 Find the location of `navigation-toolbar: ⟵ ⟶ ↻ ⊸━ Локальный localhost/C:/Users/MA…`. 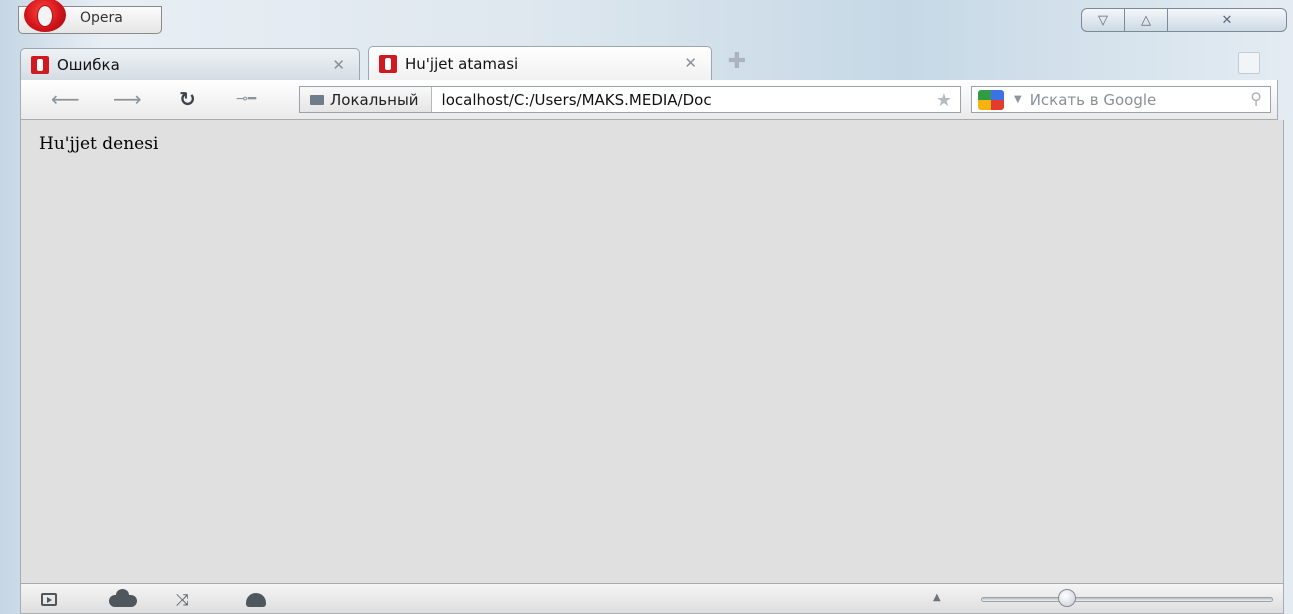

navigation-toolbar: ⟵ ⟶ ↻ ⊸━ Локальный localhost/C:/Users/MA… is located at coordinates (649, 100).